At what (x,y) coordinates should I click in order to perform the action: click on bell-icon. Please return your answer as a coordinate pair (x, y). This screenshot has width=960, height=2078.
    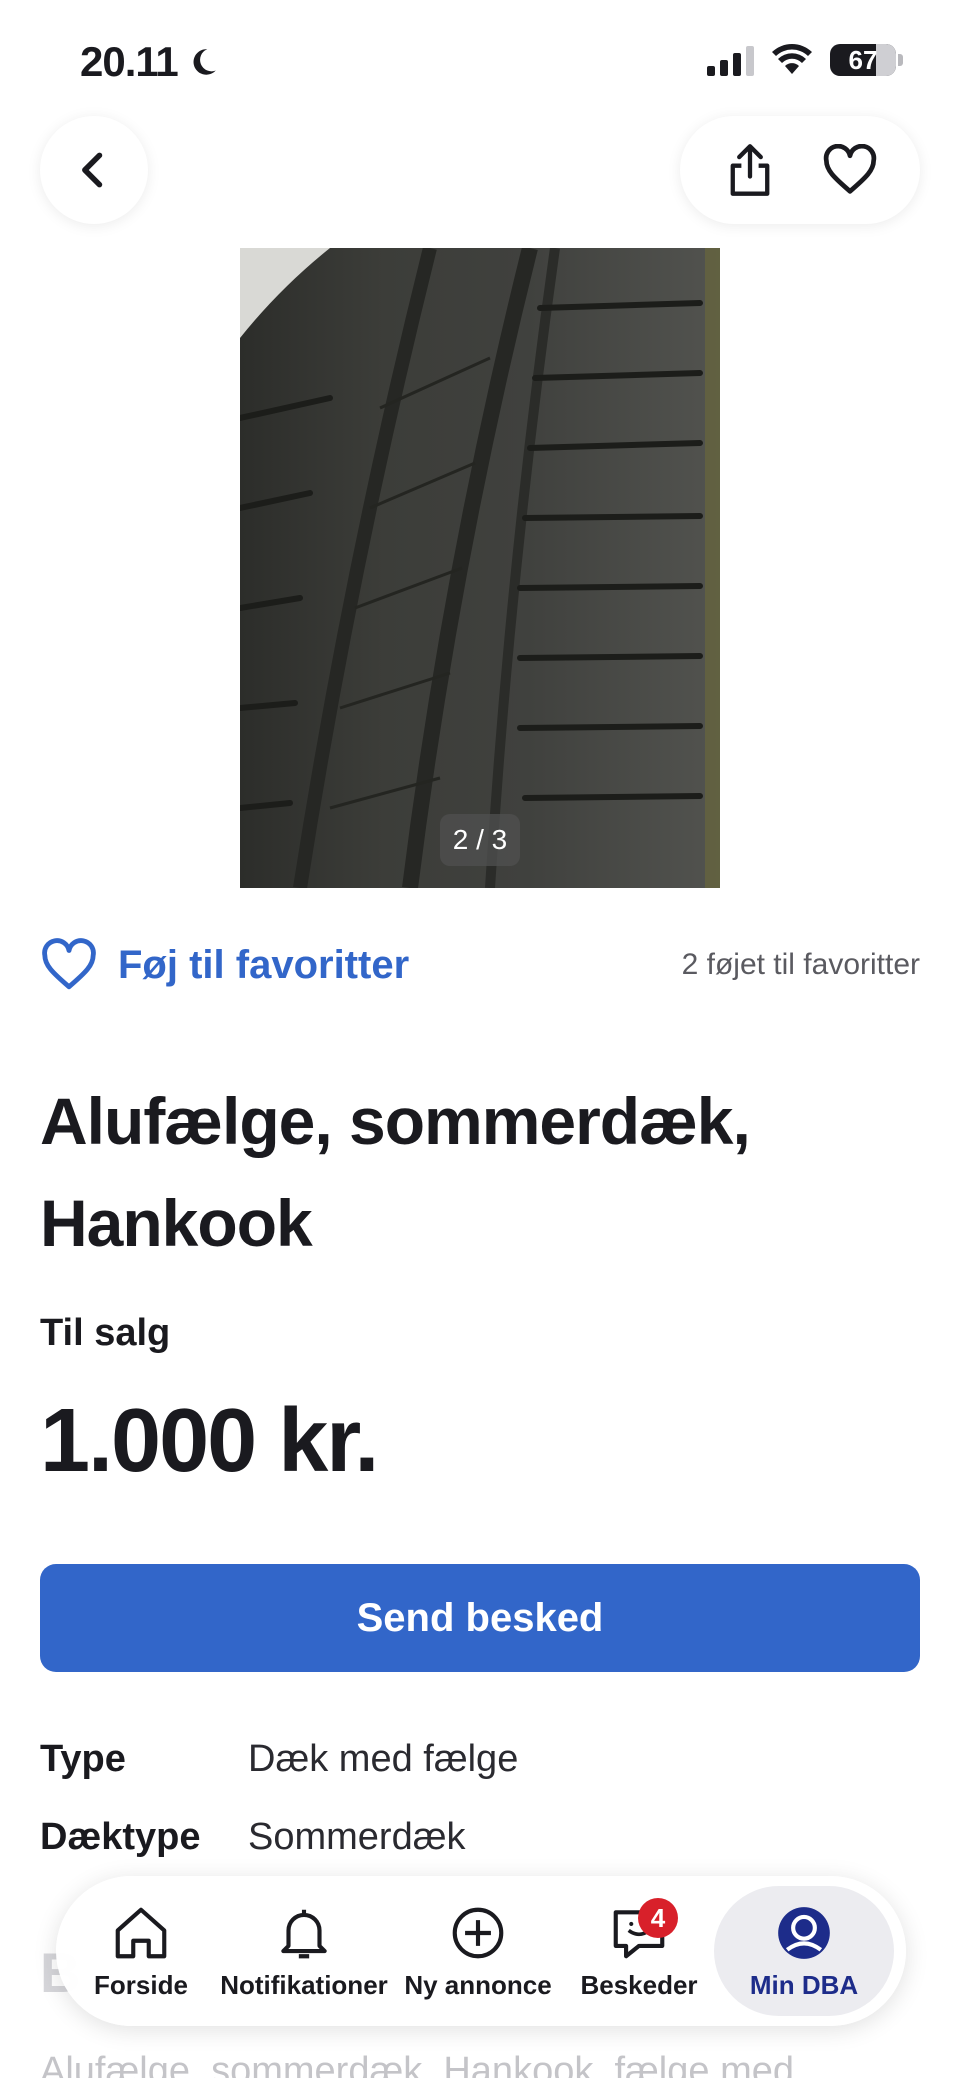
    Looking at the image, I should click on (304, 1933).